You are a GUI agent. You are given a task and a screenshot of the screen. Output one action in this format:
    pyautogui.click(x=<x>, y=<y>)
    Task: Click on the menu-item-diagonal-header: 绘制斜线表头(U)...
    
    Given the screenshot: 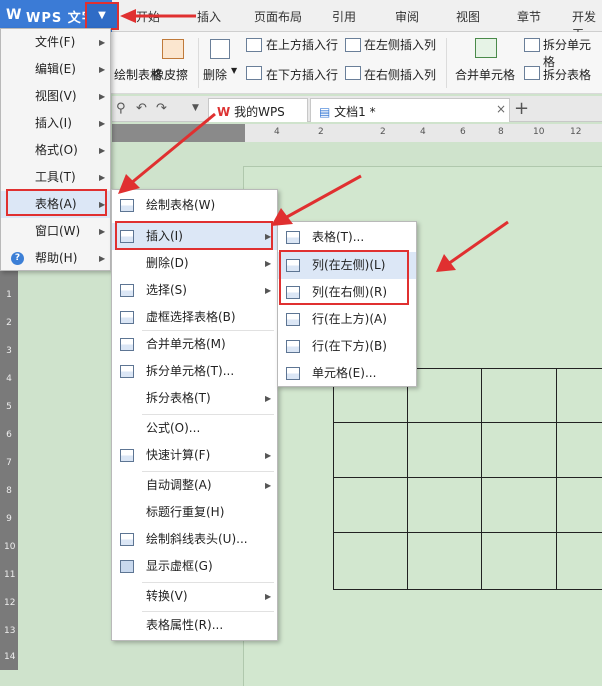 What is the action you would take?
    pyautogui.click(x=194, y=539)
    